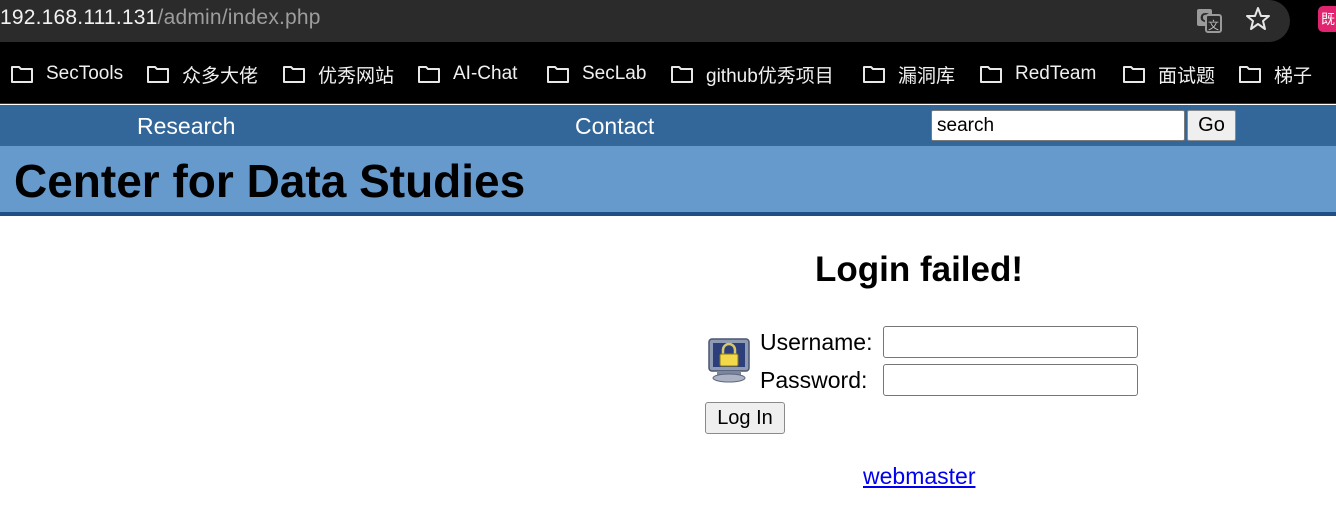 This screenshot has width=1336, height=527. What do you see at coordinates (1327, 19) in the screenshot?
I see `extension-icon: 既` at bounding box center [1327, 19].